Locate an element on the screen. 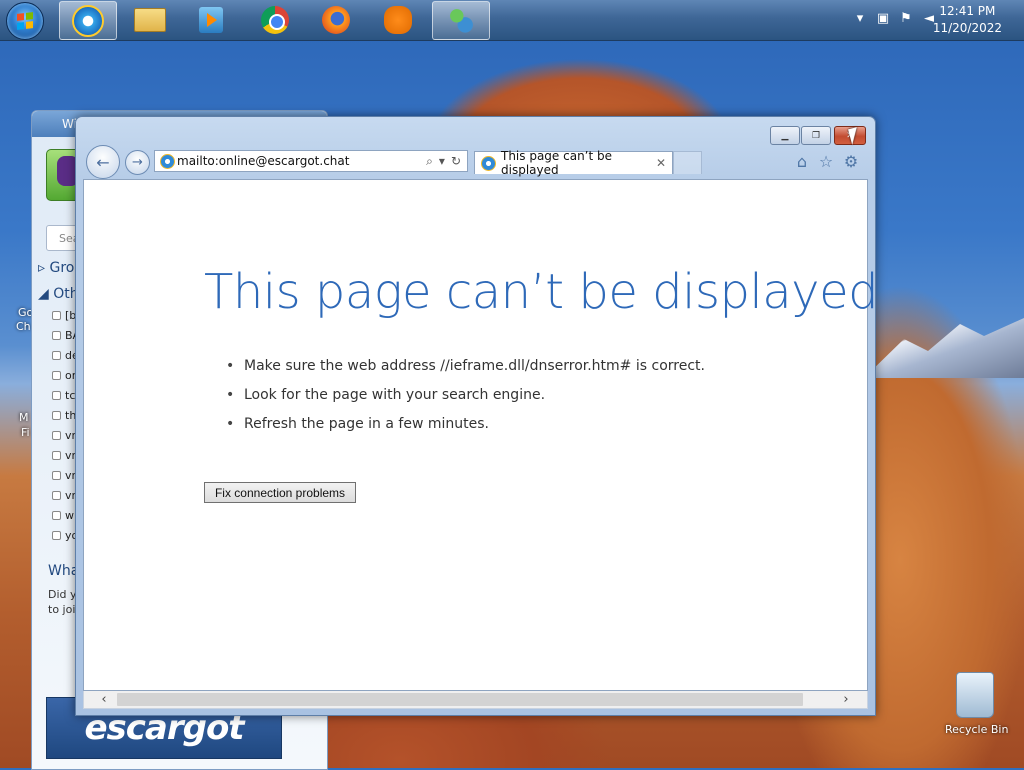 The image size is (1024, 770). fix-connection-button: Fix connection problems is located at coordinates (280, 492).